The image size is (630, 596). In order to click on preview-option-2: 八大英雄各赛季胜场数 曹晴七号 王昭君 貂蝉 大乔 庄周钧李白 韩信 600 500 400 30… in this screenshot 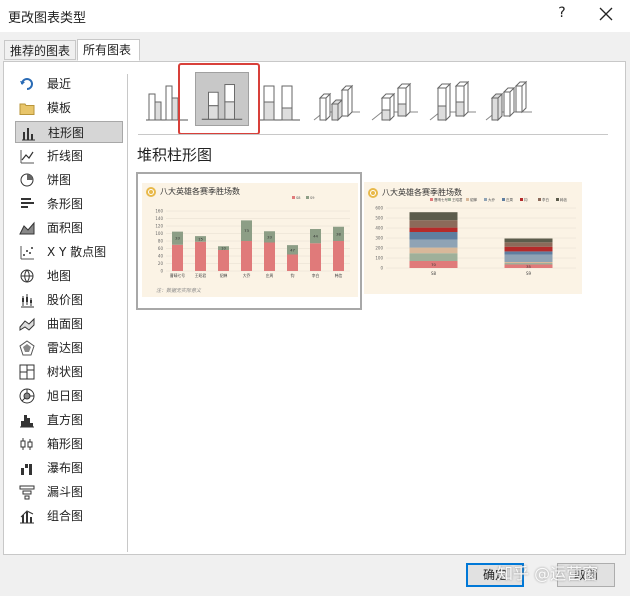, I will do `click(473, 238)`.